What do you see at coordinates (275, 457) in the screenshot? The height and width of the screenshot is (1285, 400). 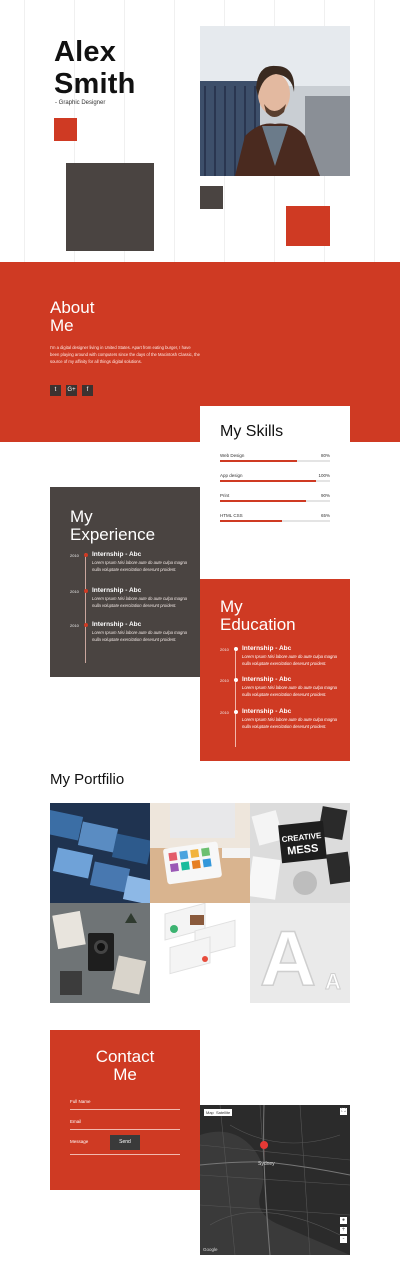 I see `skill-web-design: Web Design 80%` at bounding box center [275, 457].